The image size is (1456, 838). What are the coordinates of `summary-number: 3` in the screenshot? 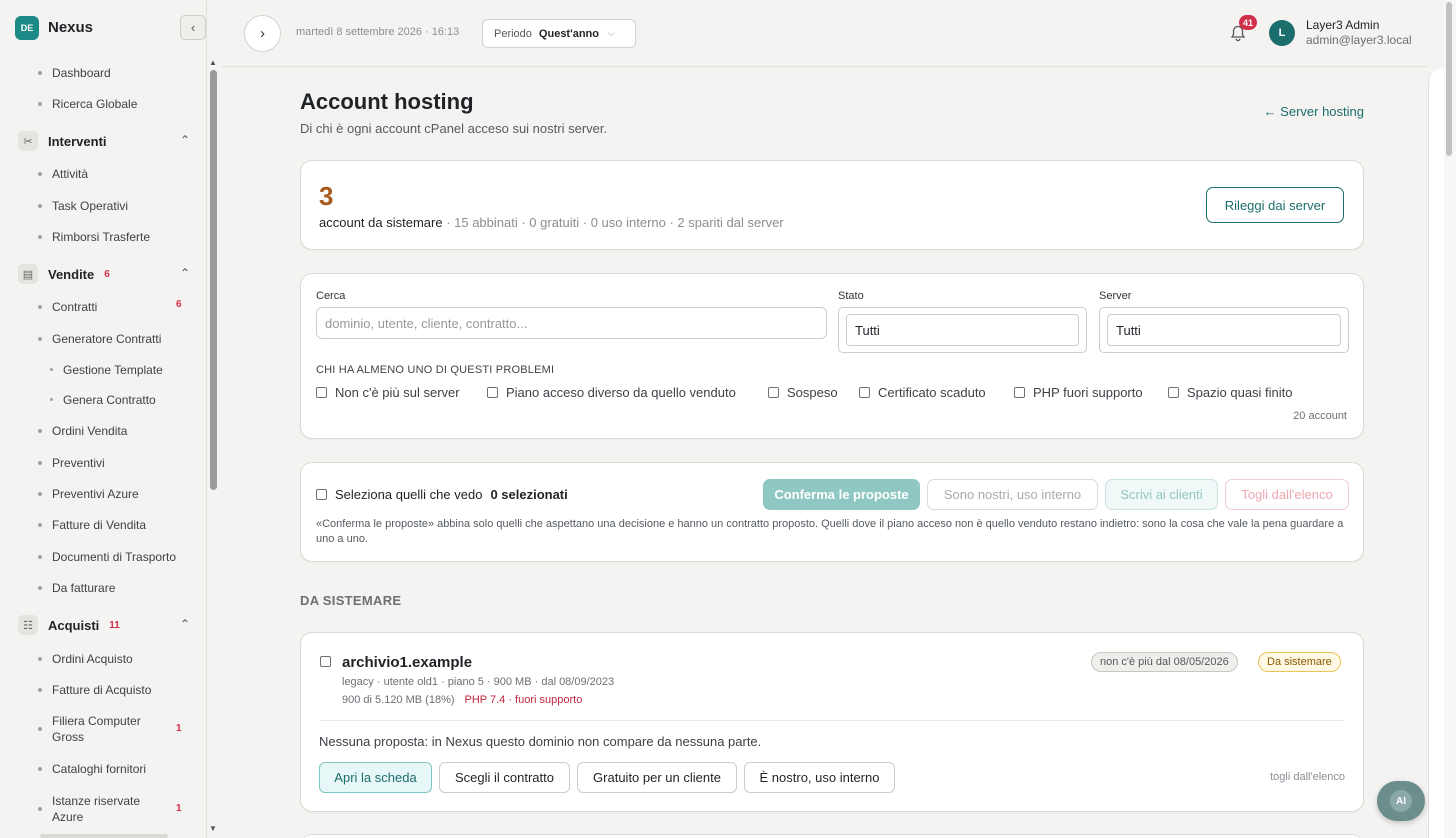 It's located at (326, 196).